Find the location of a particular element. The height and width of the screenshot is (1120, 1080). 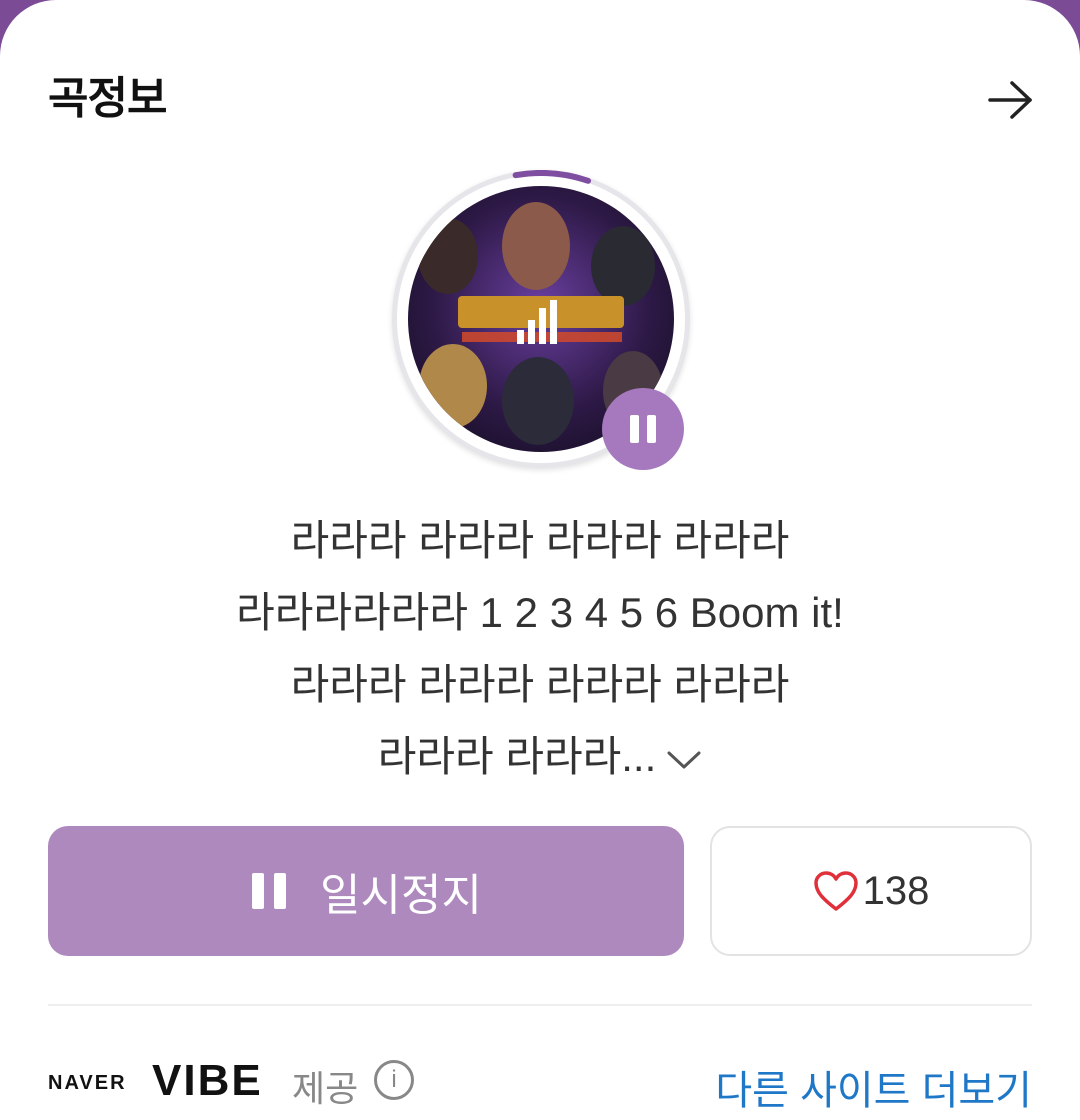

equalizer-icon is located at coordinates (537, 322).